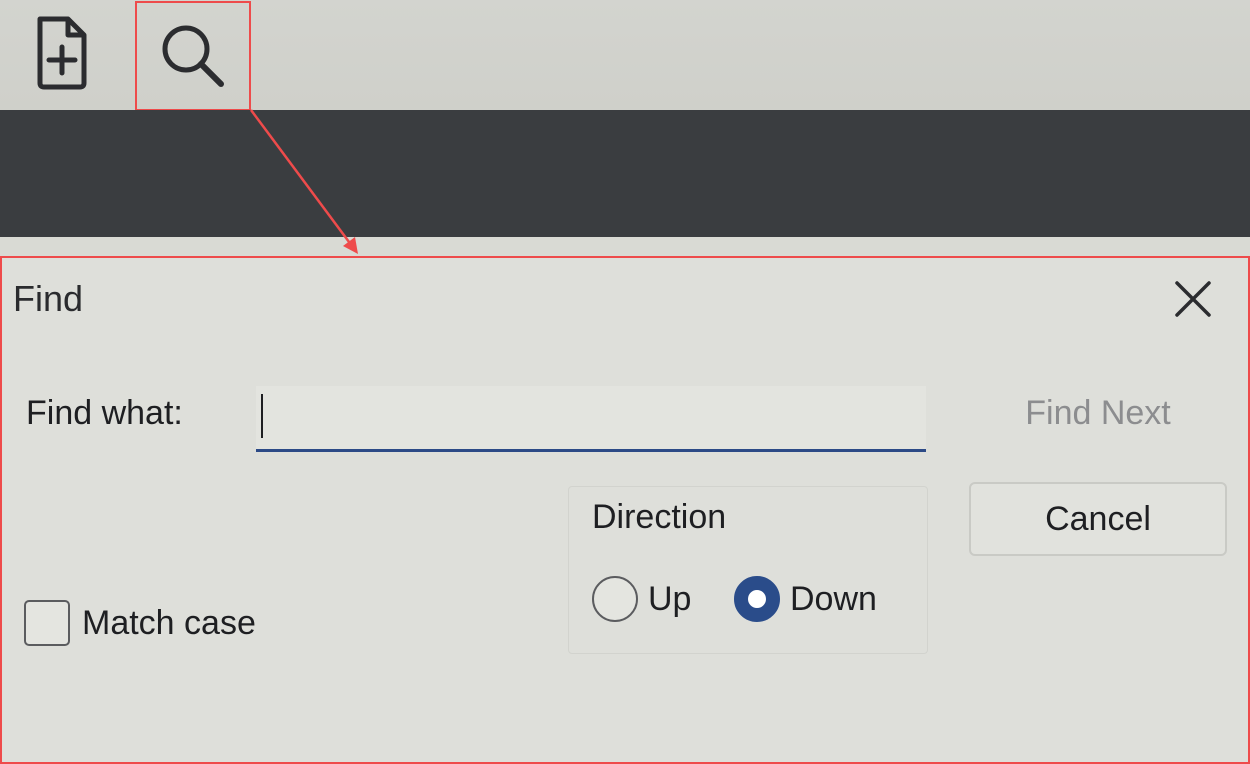  Describe the element at coordinates (591, 419) in the screenshot. I see `find-what-input` at that location.